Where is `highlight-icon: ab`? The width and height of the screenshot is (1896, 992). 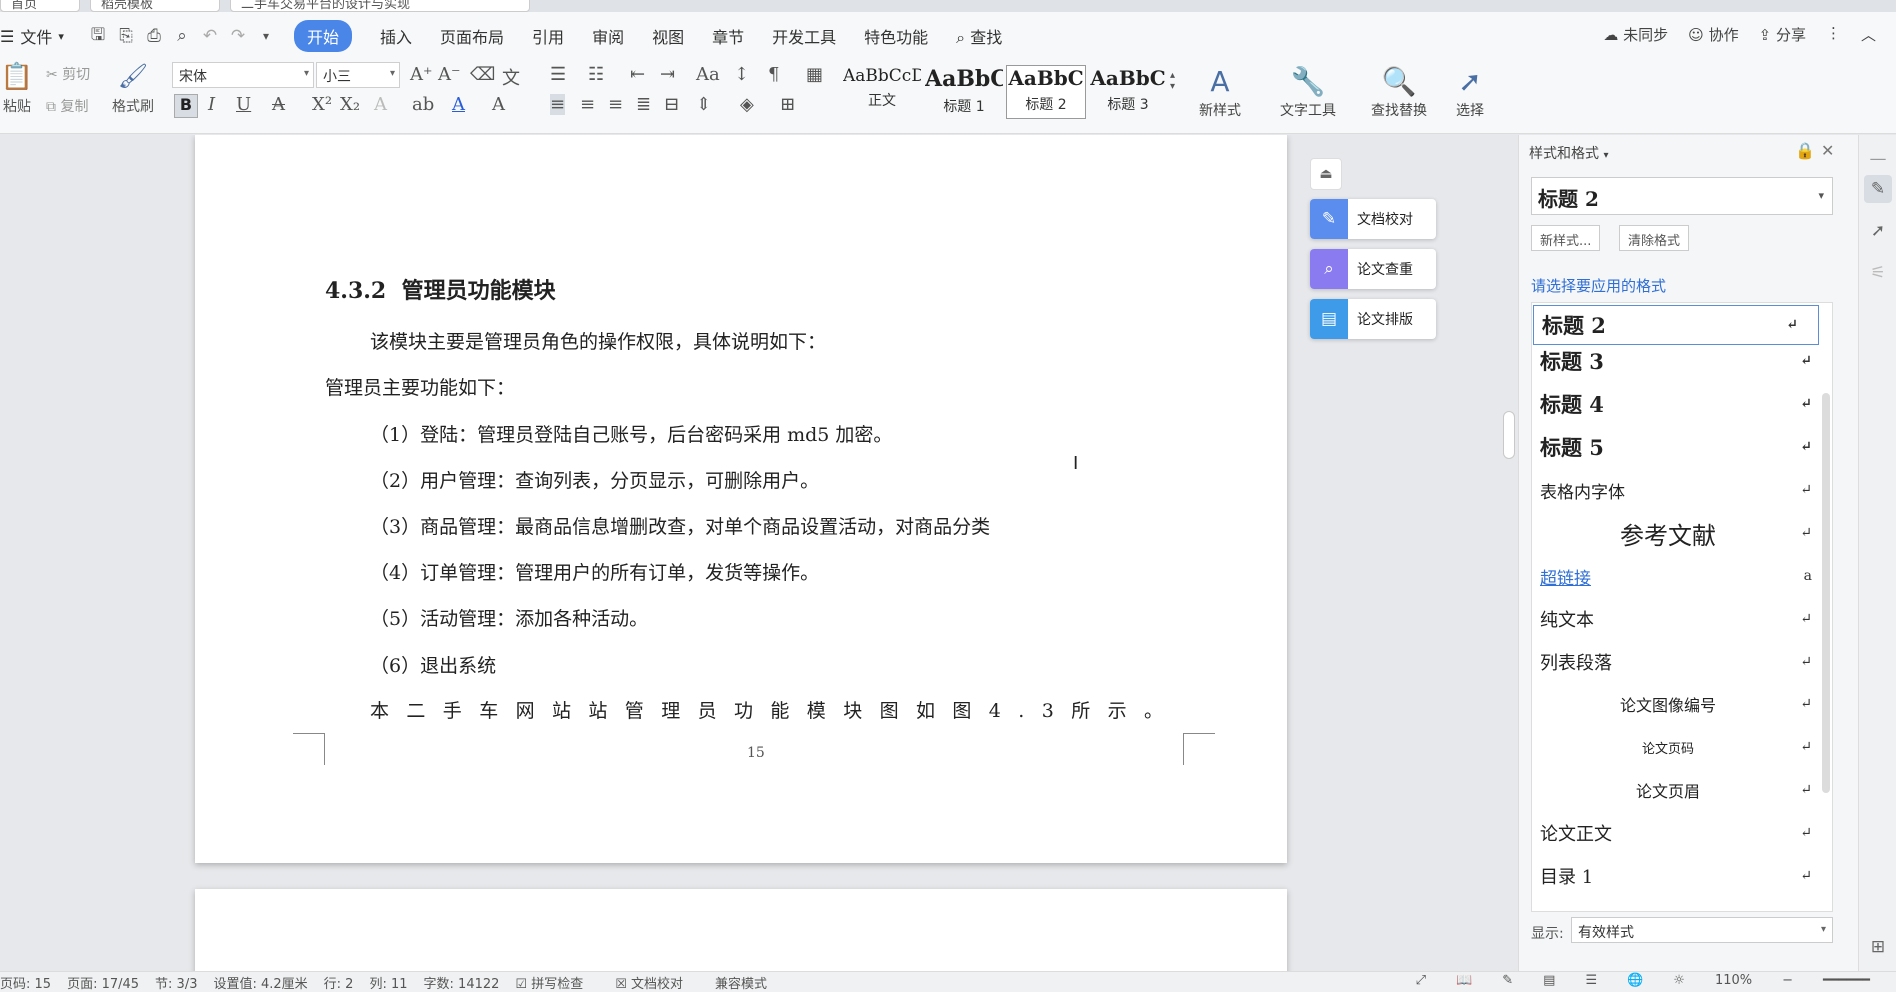
highlight-icon: ab is located at coordinates (423, 104).